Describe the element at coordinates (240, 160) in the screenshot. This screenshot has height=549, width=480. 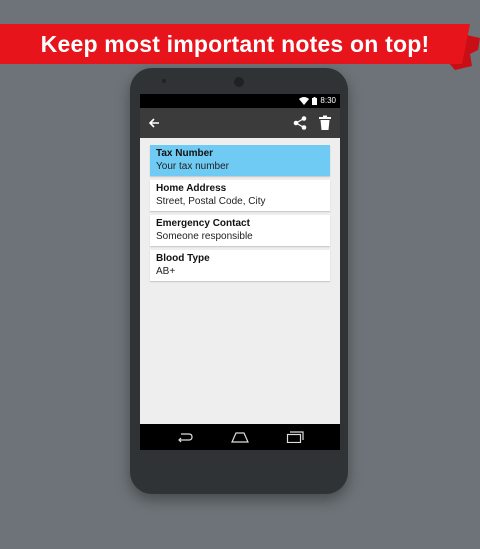
I see `note-item-tax-number: Tax Number Your tax number` at that location.